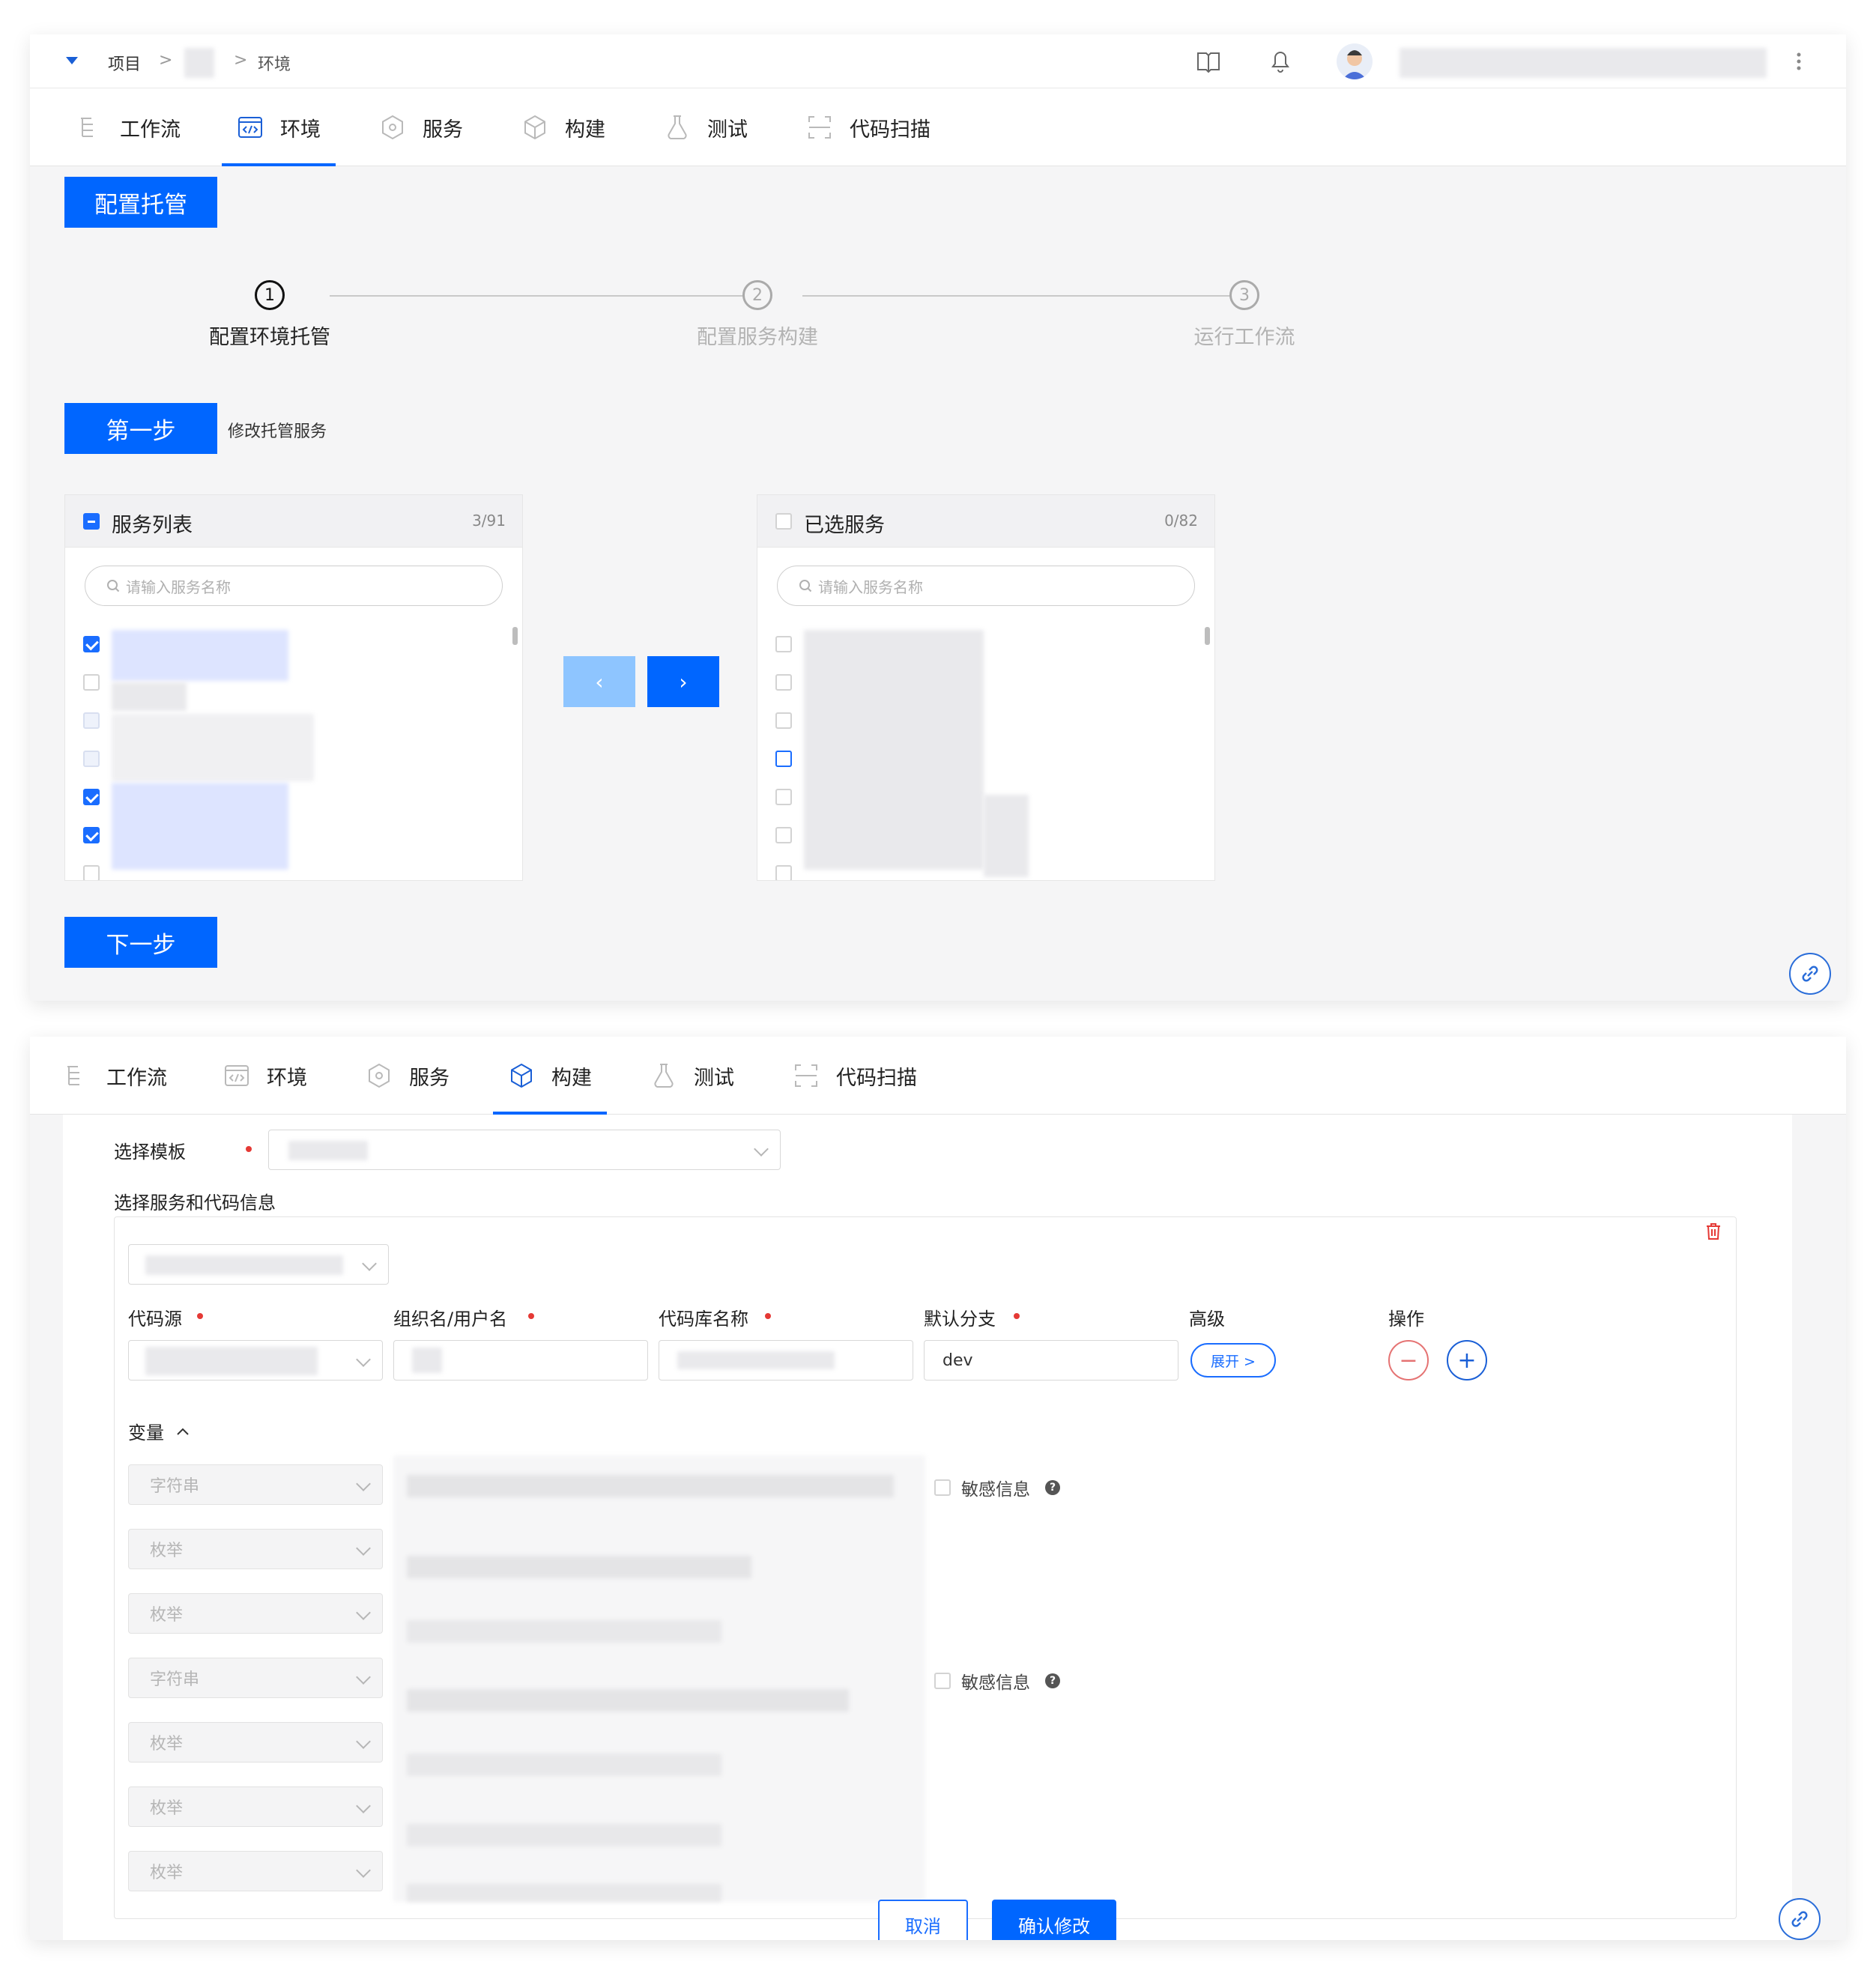 This screenshot has height=1970, width=1876. Describe the element at coordinates (599, 681) in the screenshot. I see `move-left-button: ‹` at that location.